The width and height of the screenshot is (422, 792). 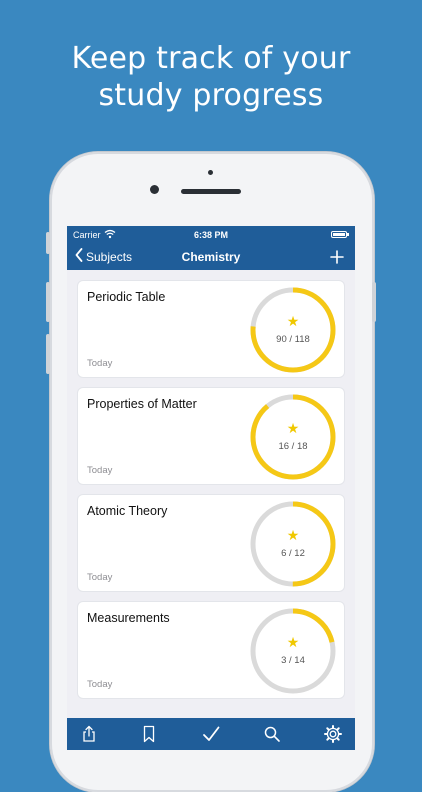 I want to click on topic-name: Atomic Theory, so click(x=127, y=511).